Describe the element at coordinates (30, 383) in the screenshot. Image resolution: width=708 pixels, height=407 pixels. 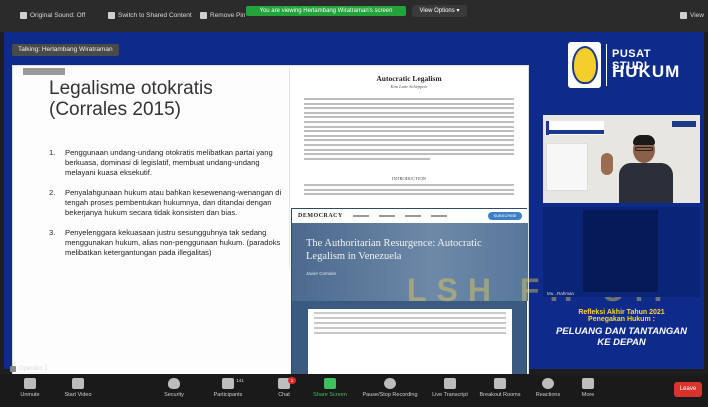
I see `microphone-icon` at that location.